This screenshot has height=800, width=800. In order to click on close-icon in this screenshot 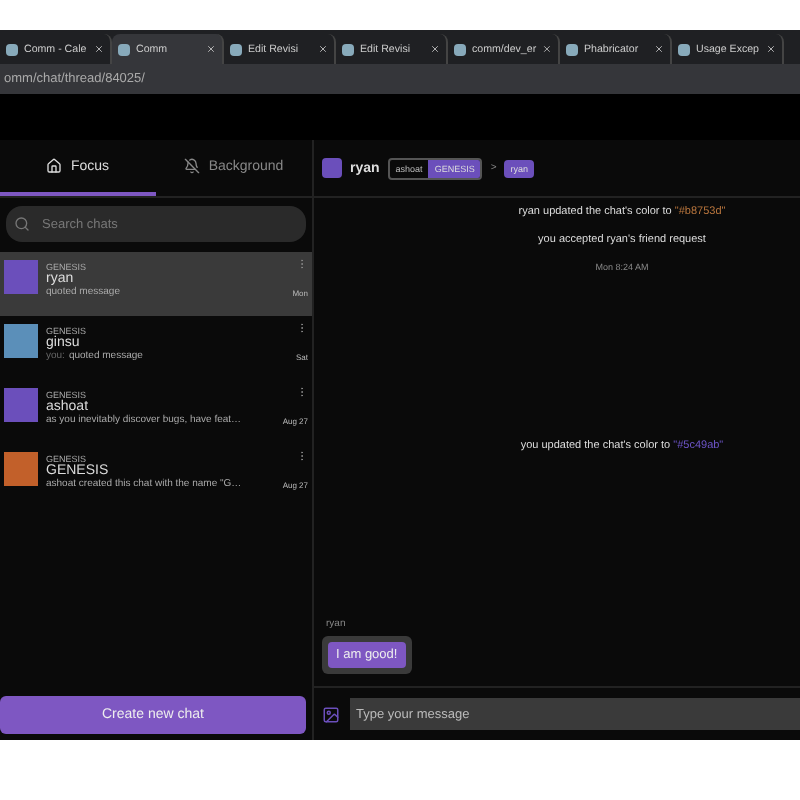, I will do `click(547, 49)`.